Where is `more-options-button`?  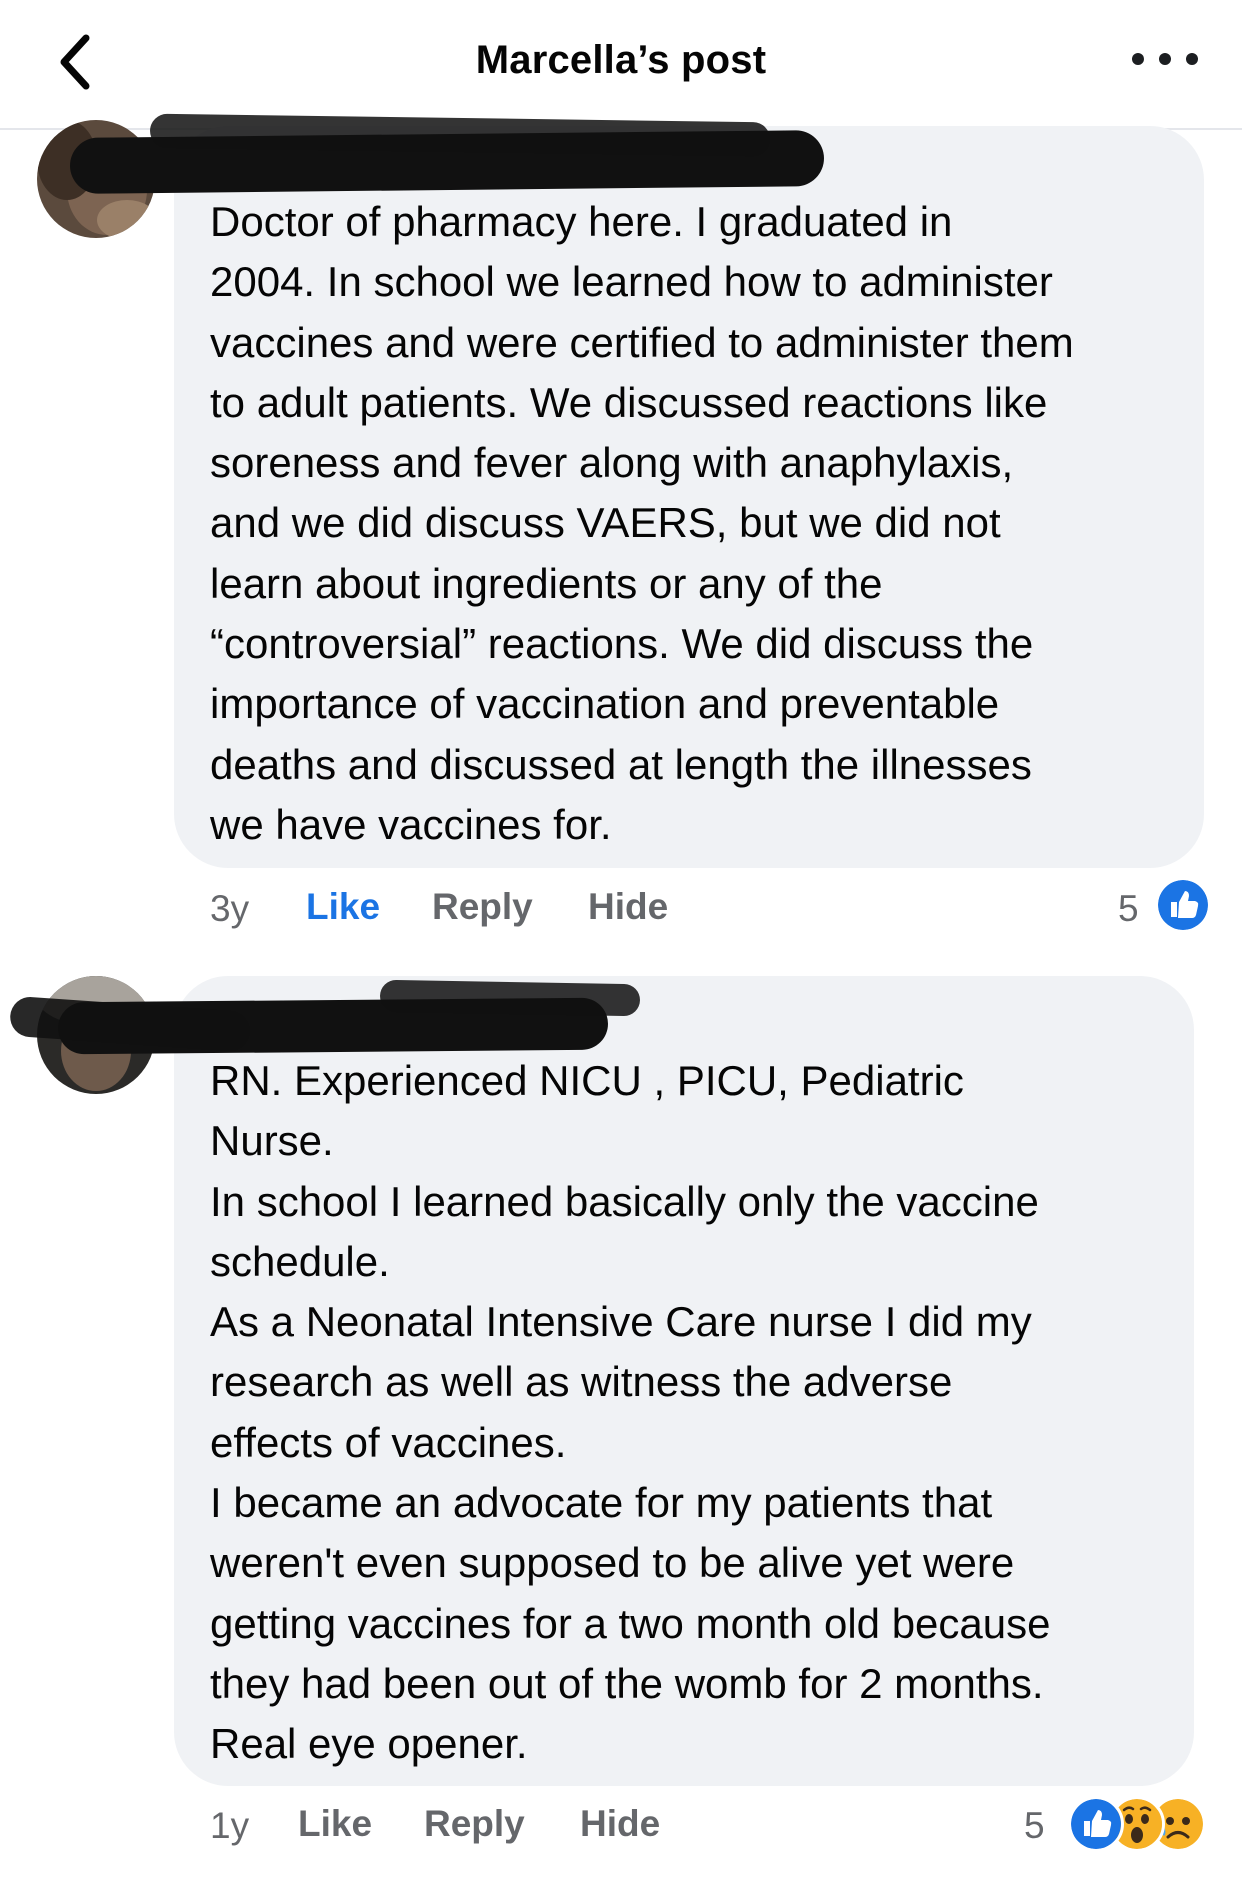
more-options-button is located at coordinates (1165, 59).